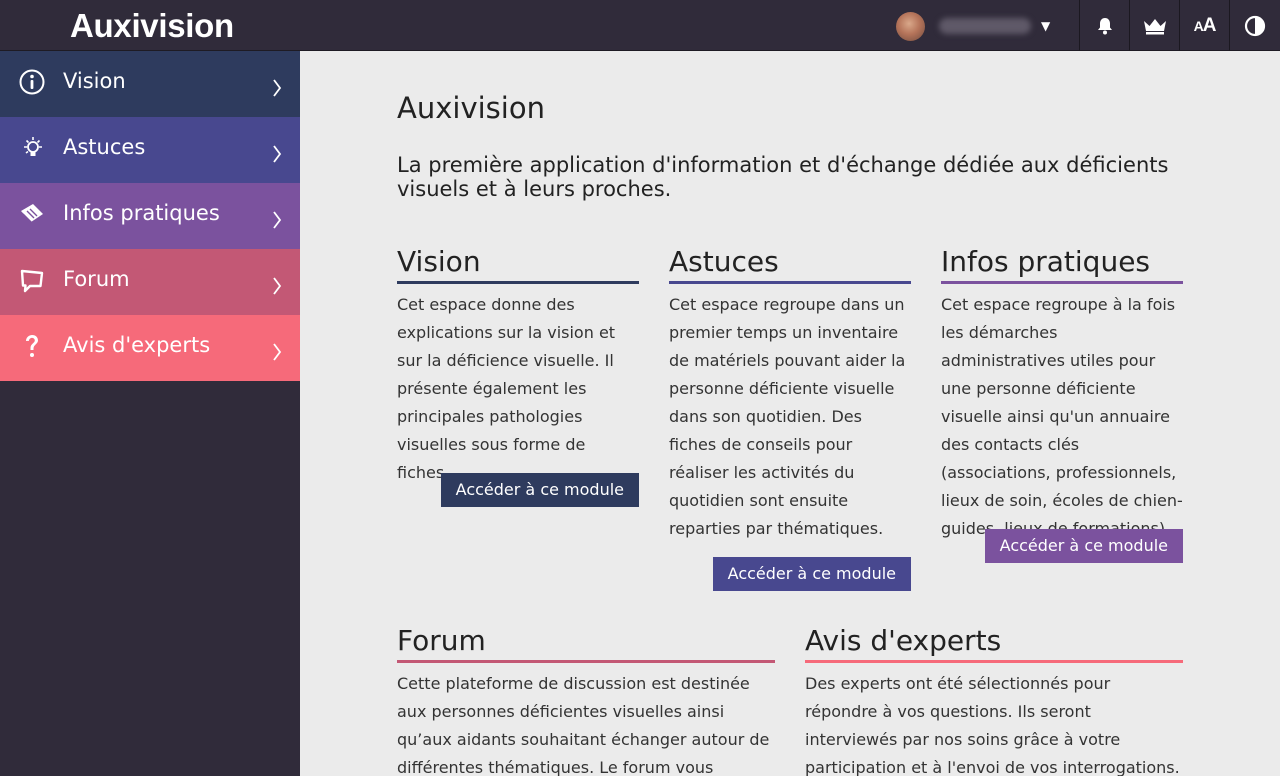 Image resolution: width=1280 pixels, height=776 pixels. I want to click on sidebar-item-label: Vision, so click(94, 81).